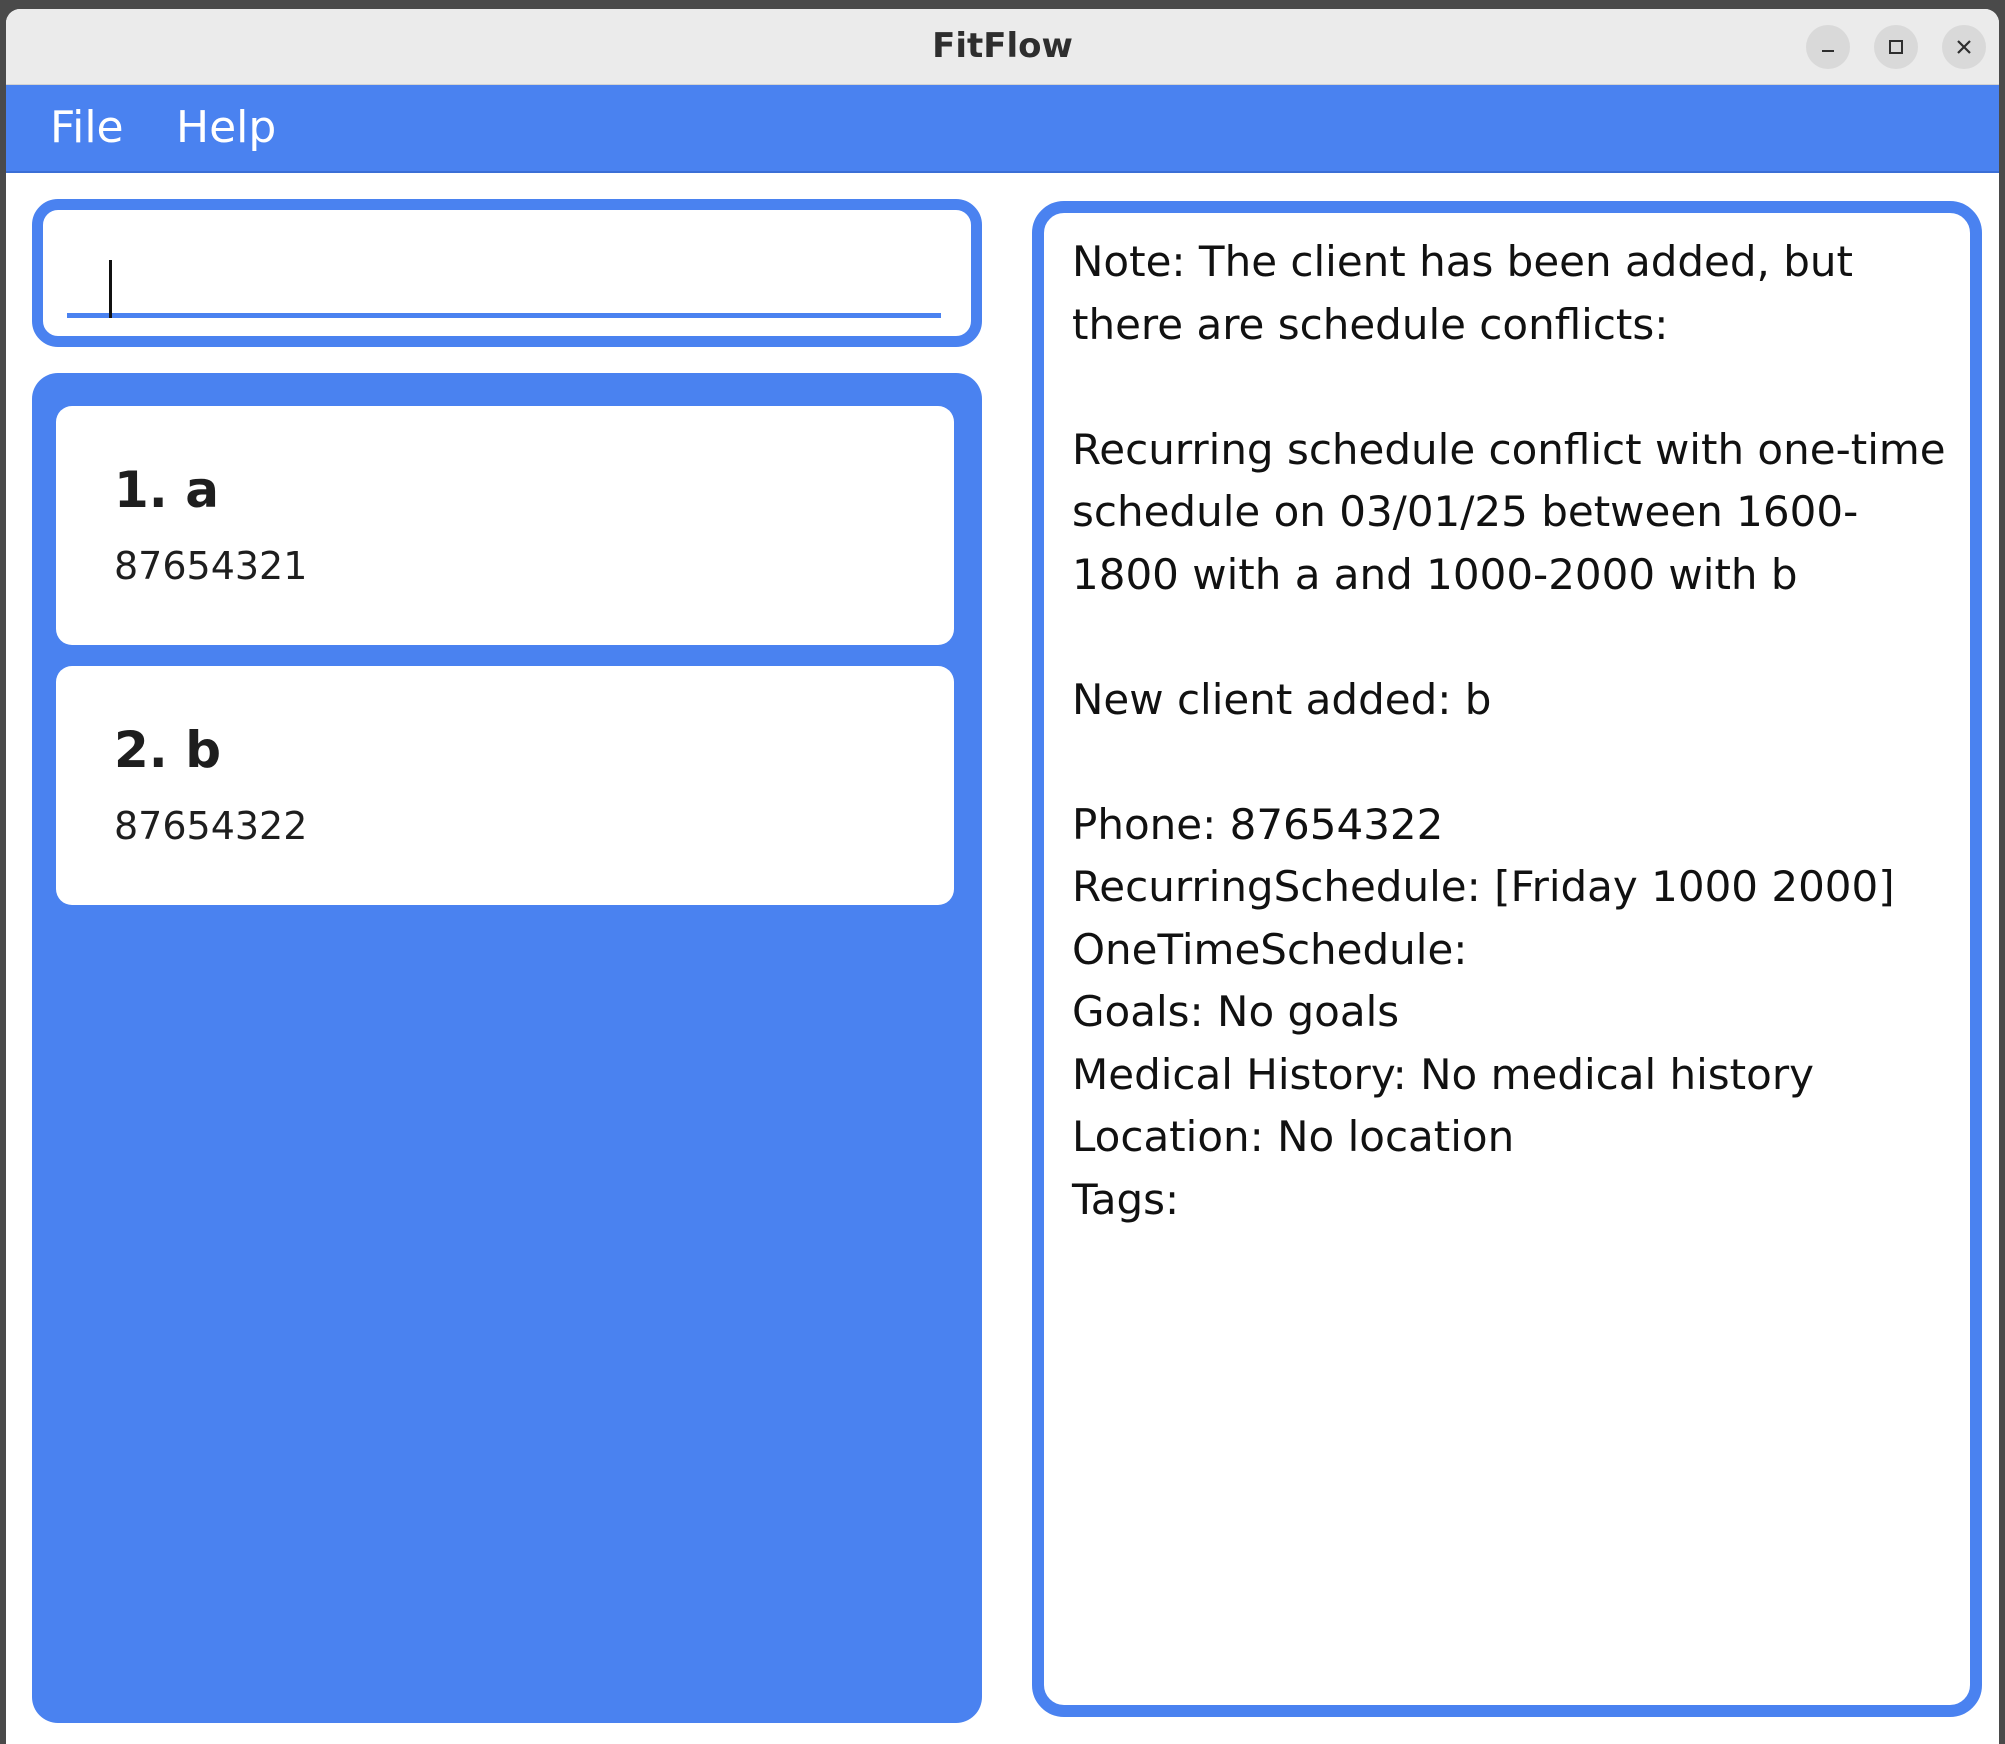 The image size is (2005, 1744). I want to click on menu-help: Help, so click(226, 128).